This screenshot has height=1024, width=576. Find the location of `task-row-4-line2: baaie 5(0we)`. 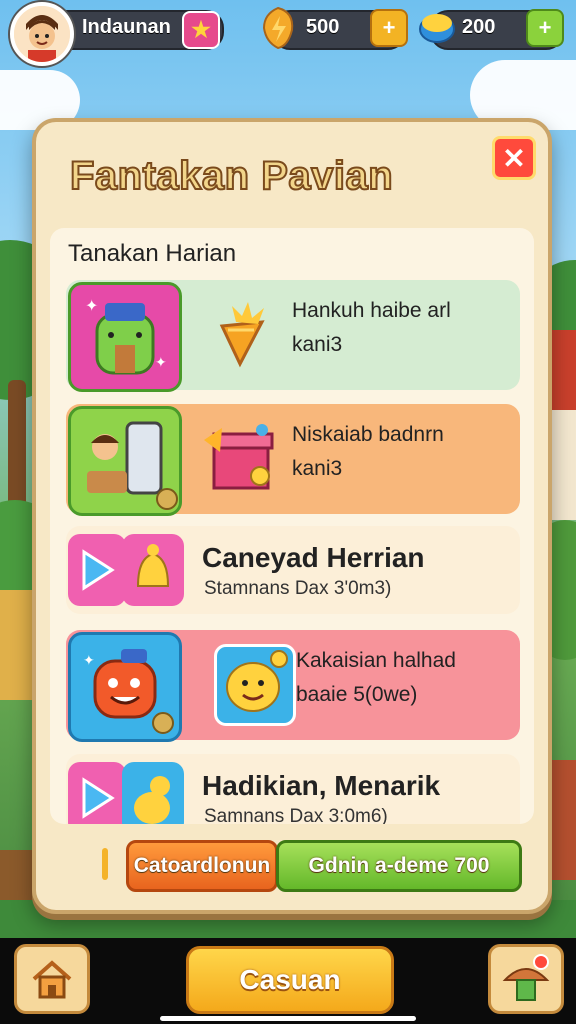

task-row-4-line2: baaie 5(0we) is located at coordinates (357, 694).